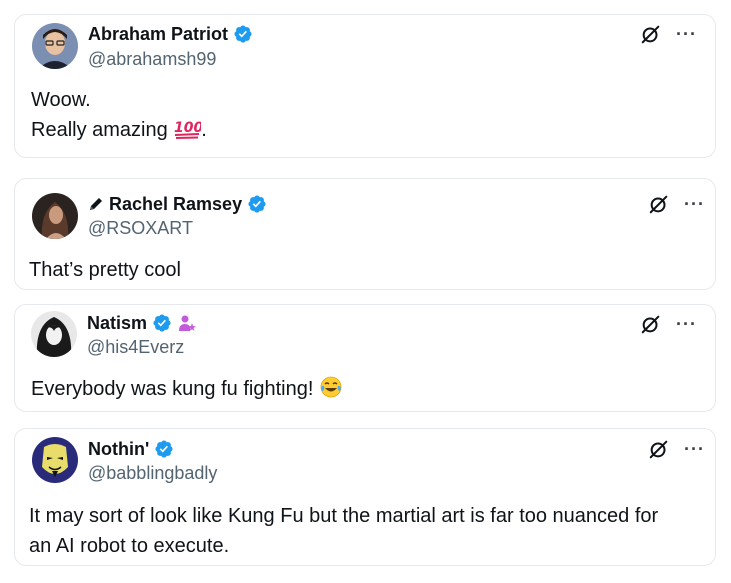 The width and height of the screenshot is (731, 583). I want to click on author-handle: @RSOXART, so click(140, 228).